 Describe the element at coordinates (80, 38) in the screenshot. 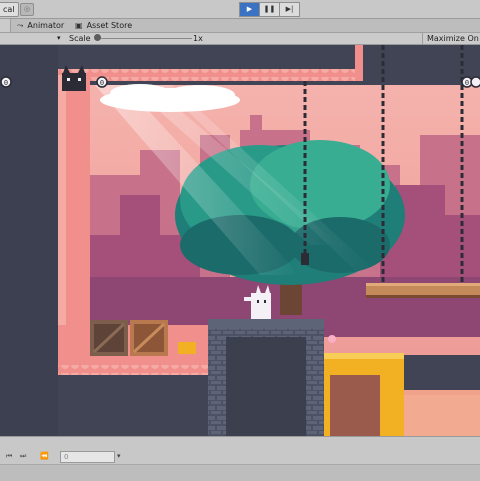

I see `scale-label: Scale` at that location.